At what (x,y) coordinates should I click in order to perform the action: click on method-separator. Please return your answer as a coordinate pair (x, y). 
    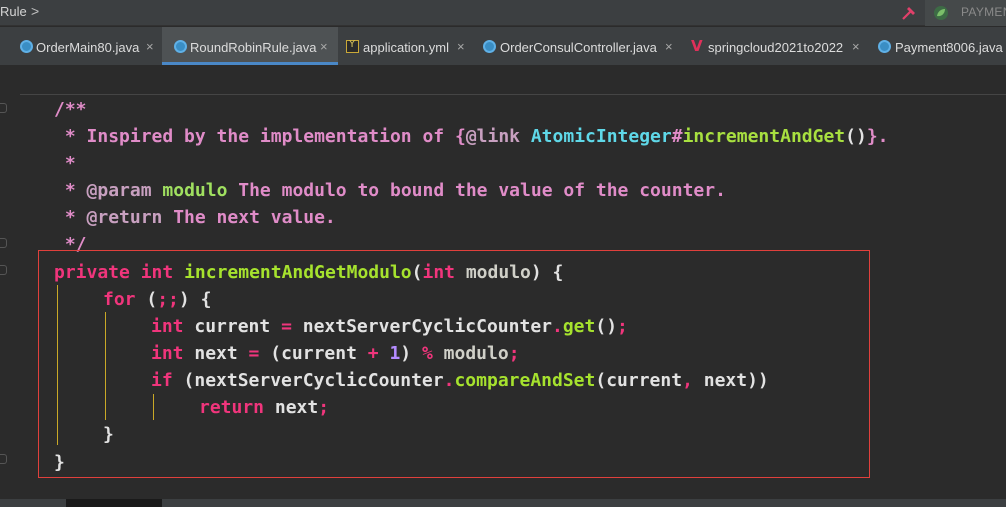
    Looking at the image, I should click on (513, 94).